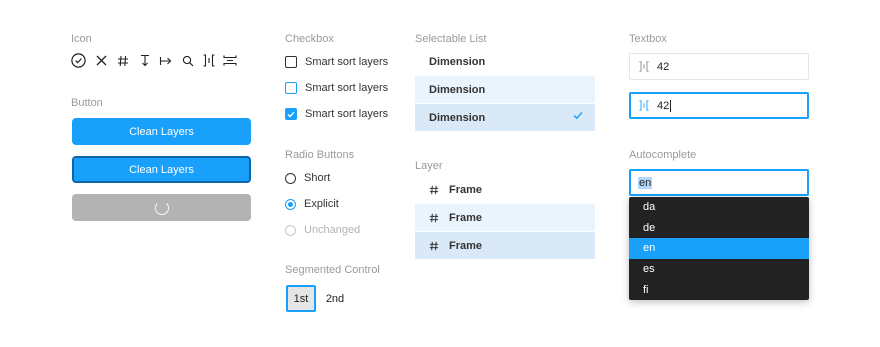 The height and width of the screenshot is (347, 880). Describe the element at coordinates (505, 189) in the screenshot. I see `layer-item-frame-1: Frame` at that location.